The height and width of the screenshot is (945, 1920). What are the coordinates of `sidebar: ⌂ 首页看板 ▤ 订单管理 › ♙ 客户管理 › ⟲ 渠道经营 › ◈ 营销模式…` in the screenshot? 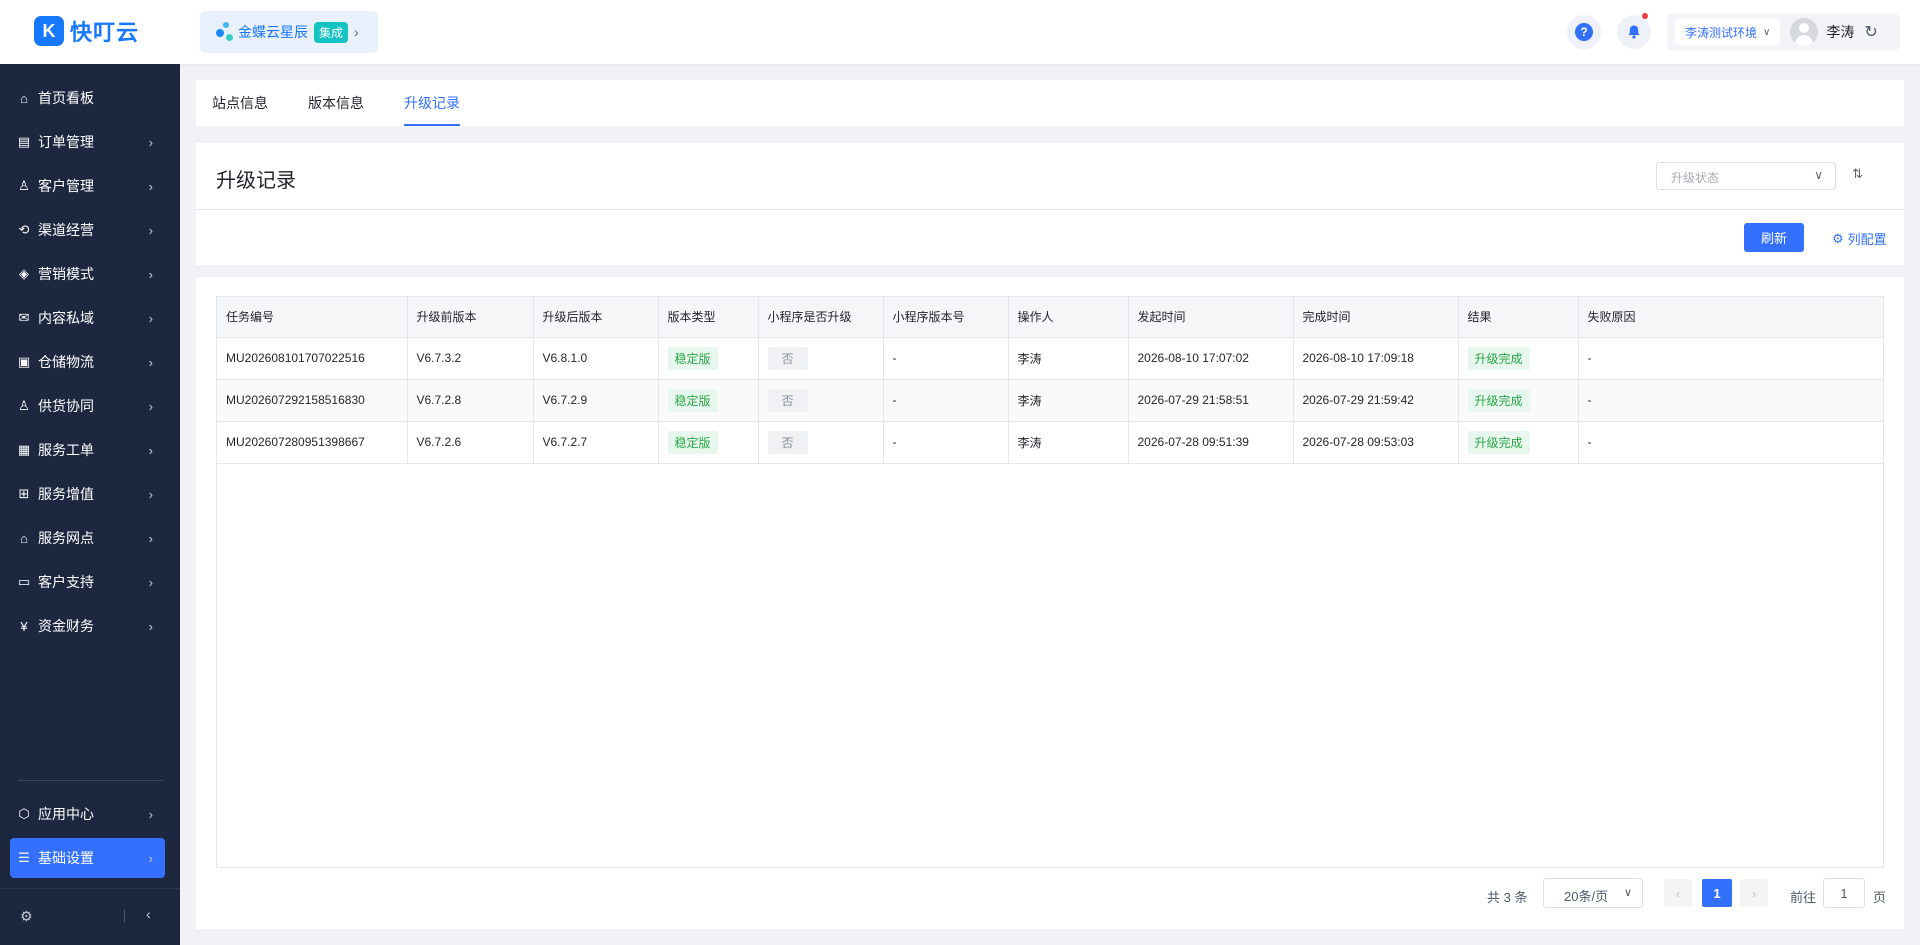 It's located at (90, 504).